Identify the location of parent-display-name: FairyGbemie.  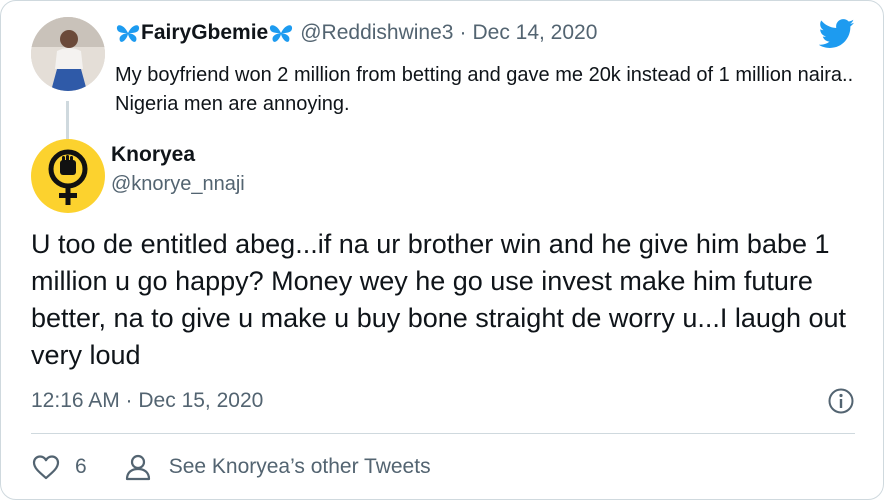
(204, 33).